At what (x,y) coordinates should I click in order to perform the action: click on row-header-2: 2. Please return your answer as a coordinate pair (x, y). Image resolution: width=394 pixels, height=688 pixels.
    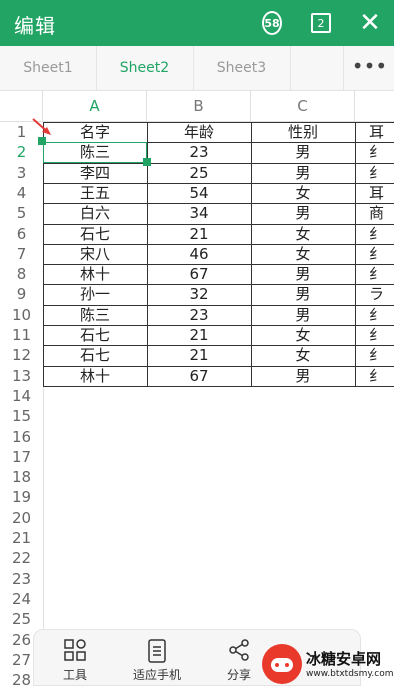
    Looking at the image, I should click on (21, 152).